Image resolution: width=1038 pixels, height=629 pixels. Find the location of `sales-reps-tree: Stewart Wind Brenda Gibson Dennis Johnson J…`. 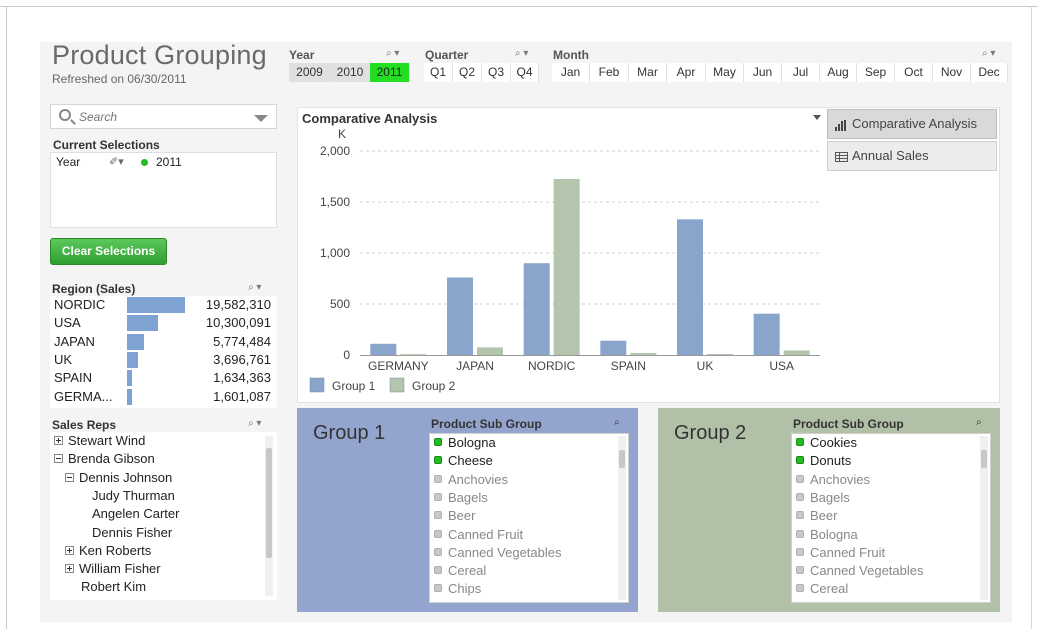

sales-reps-tree: Stewart Wind Brenda Gibson Dennis Johnson J… is located at coordinates (163, 516).